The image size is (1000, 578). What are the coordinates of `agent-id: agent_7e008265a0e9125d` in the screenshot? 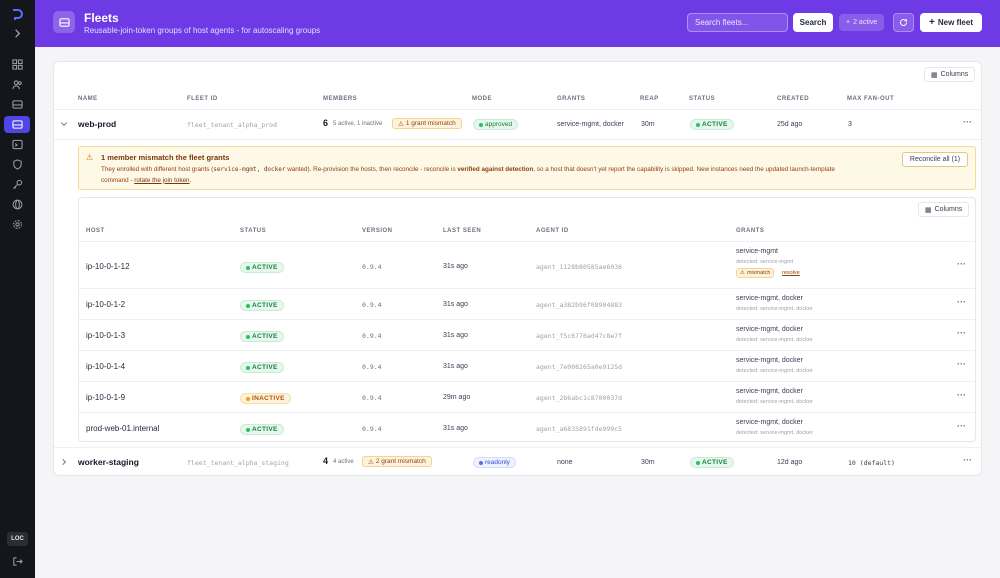 It's located at (579, 367).